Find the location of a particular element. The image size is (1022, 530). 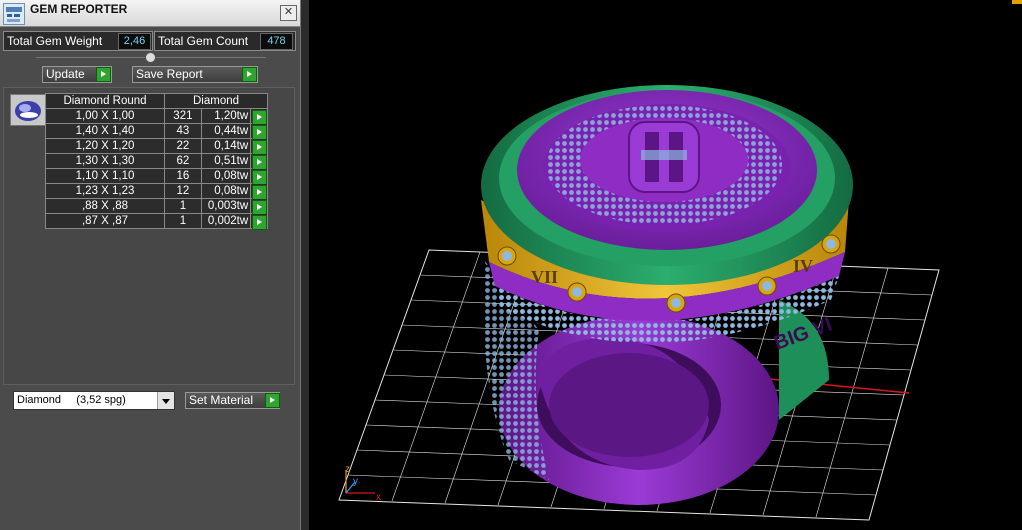

gem-weight: 0,003tw is located at coordinates (226, 206).